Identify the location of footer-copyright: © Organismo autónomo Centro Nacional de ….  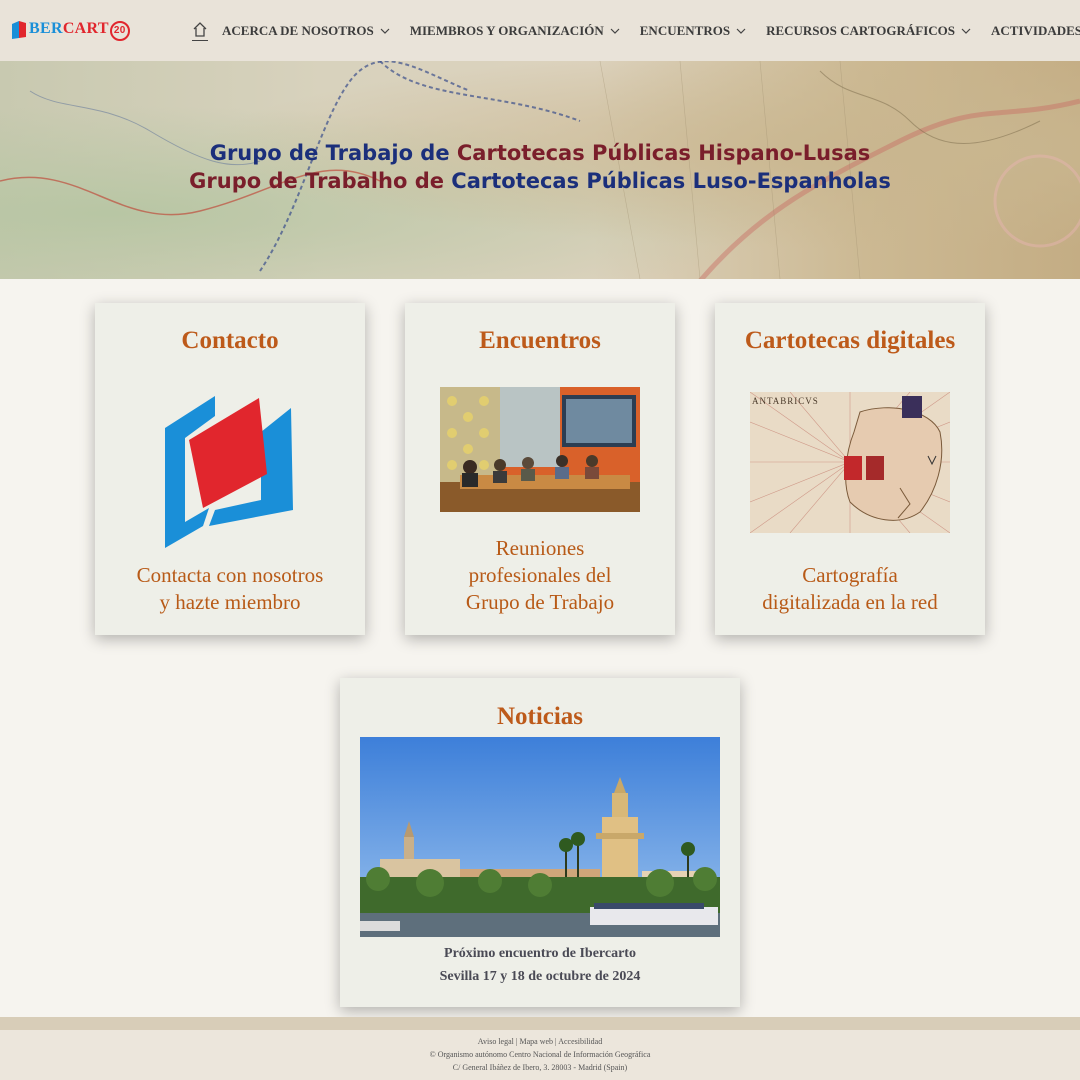
(540, 1054).